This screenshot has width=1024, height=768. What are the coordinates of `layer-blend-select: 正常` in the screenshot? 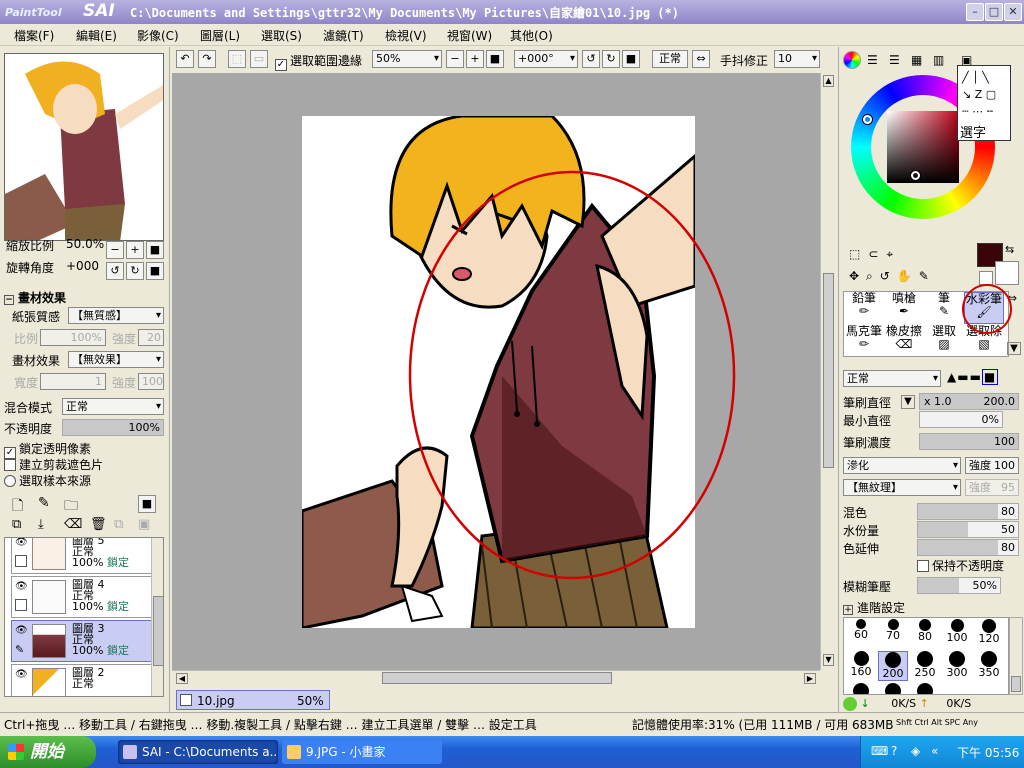 It's located at (113, 406).